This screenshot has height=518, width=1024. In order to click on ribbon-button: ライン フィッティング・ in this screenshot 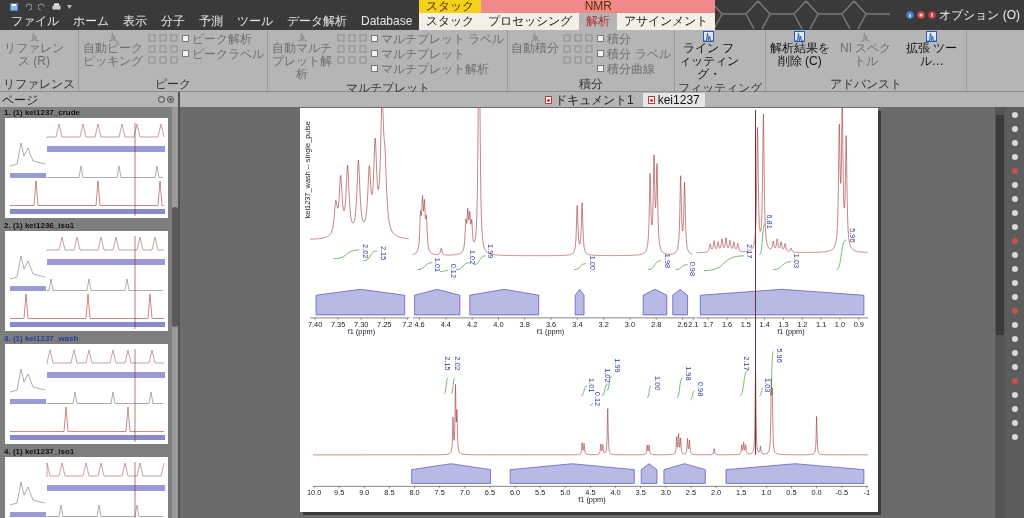, I will do `click(708, 56)`.